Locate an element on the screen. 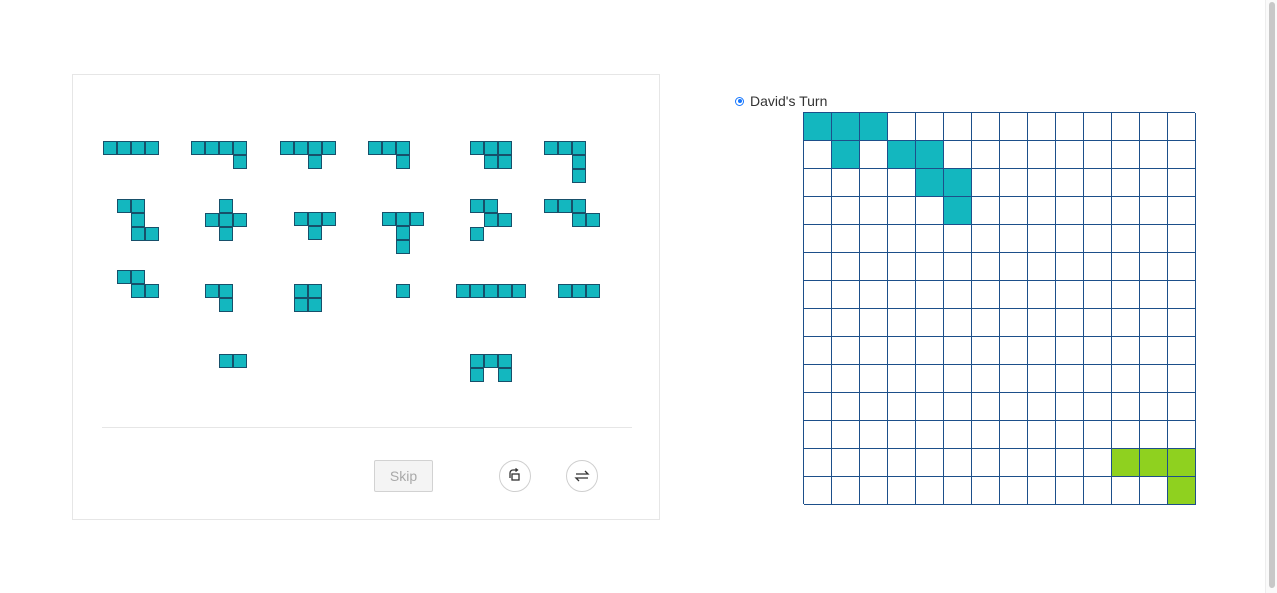 The height and width of the screenshot is (593, 1277). scrollbar-thumb is located at coordinates (1272, 295).